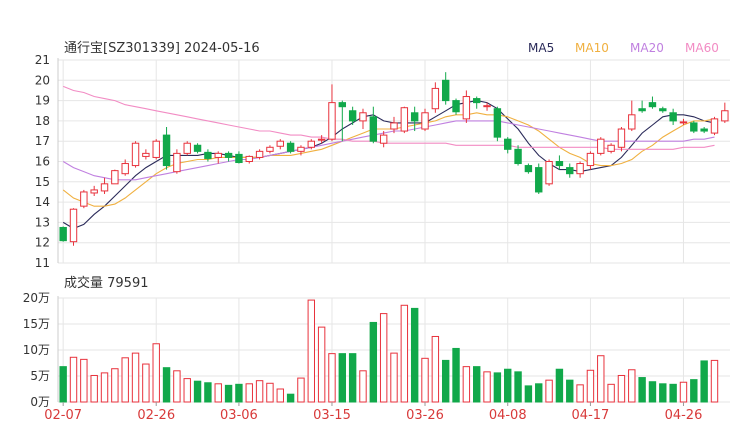 The height and width of the screenshot is (440, 740). What do you see at coordinates (541, 48) in the screenshot?
I see `legend-item-ma5: MA5` at bounding box center [541, 48].